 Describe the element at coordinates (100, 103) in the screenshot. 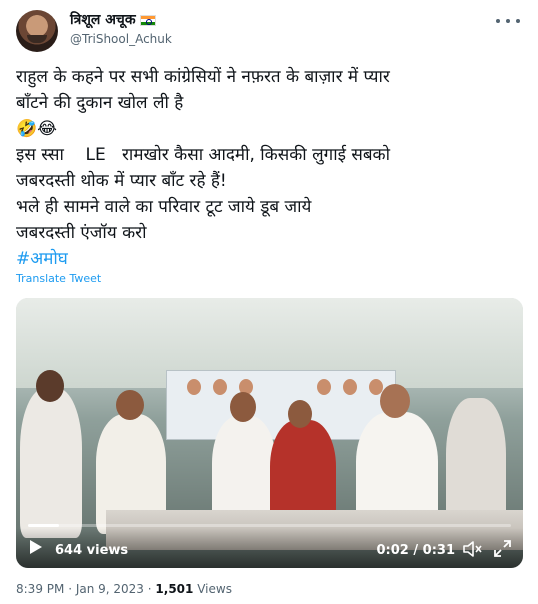

I see `tweet-line: बाँटने की दुकान खोल ली है` at that location.